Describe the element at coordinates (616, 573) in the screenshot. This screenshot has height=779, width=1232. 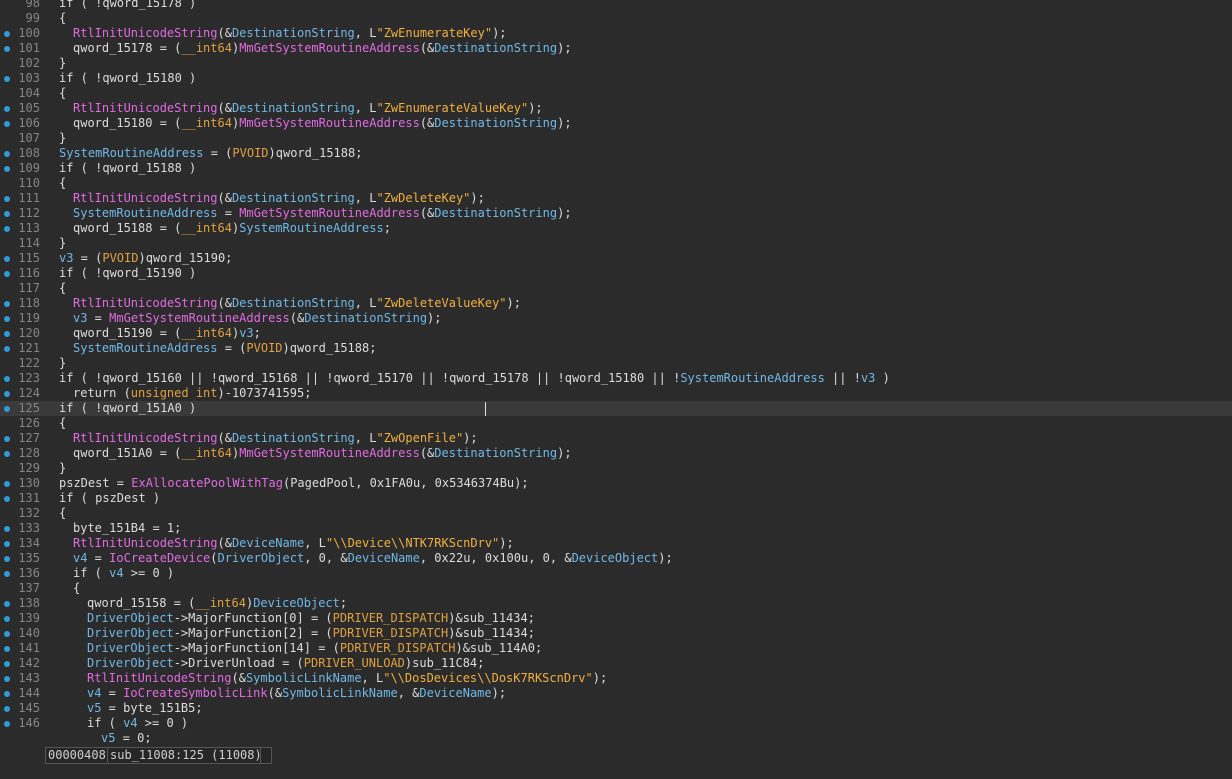
I see `code-line: 136 if ( v4 >= 0 )` at that location.